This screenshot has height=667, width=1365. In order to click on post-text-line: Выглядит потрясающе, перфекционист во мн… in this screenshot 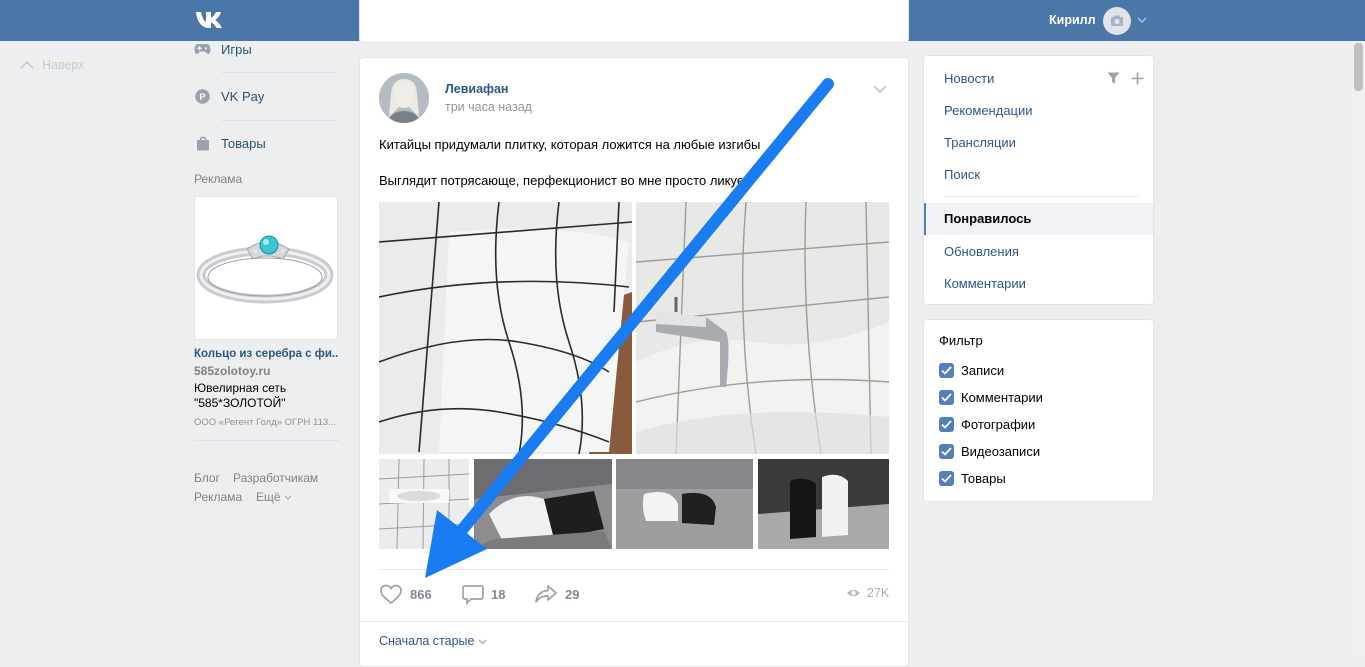, I will do `click(564, 180)`.